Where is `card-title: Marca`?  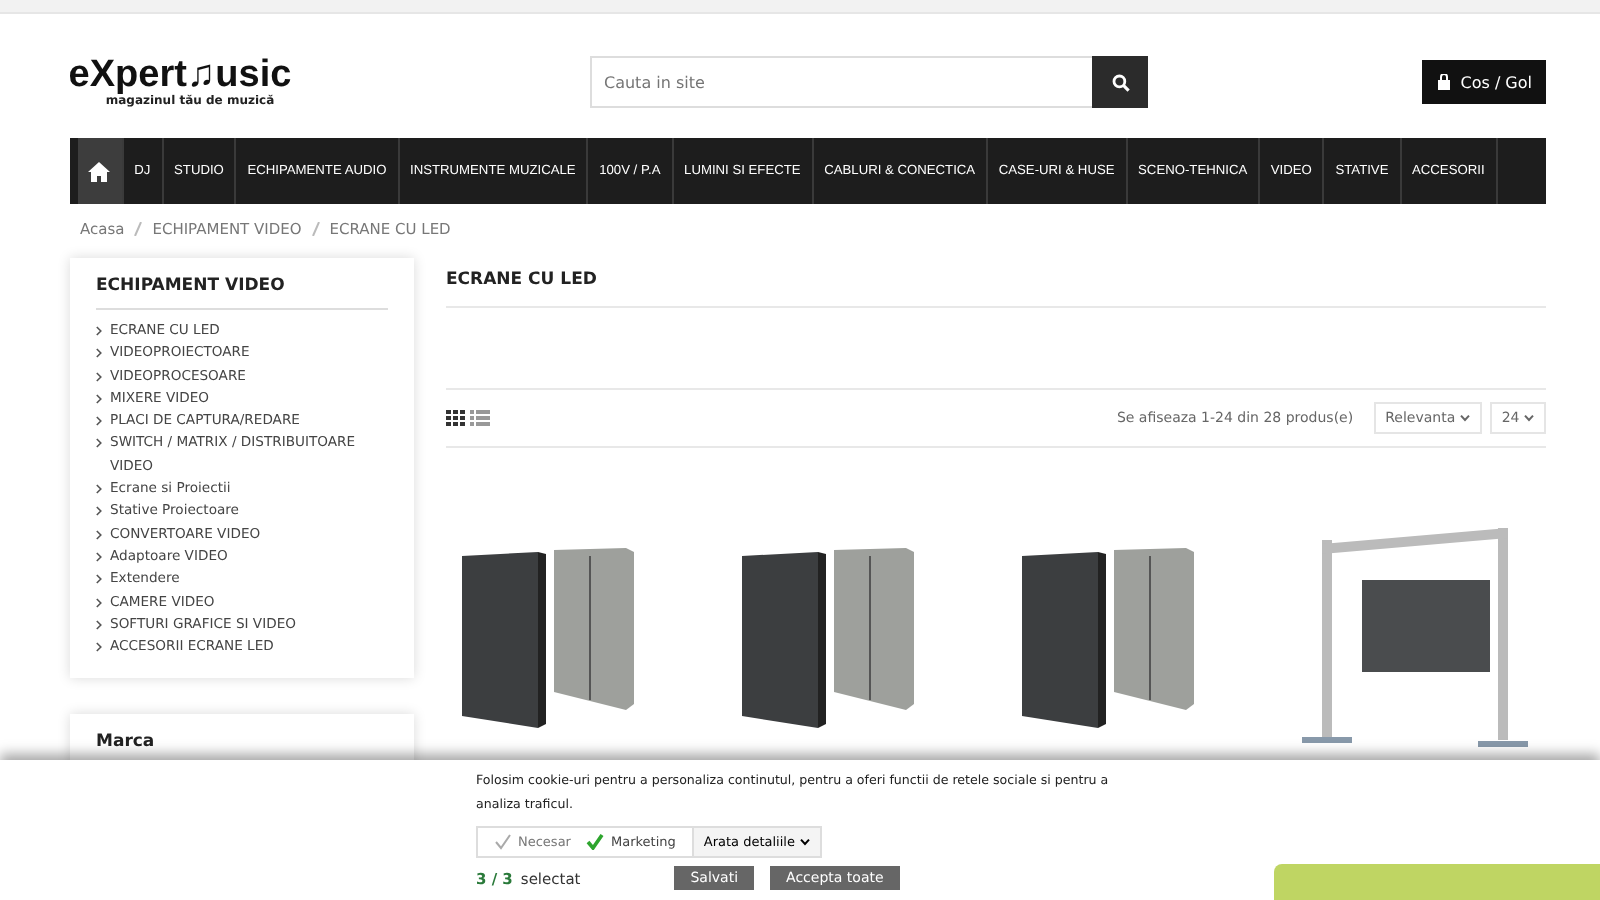 card-title: Marca is located at coordinates (126, 744).